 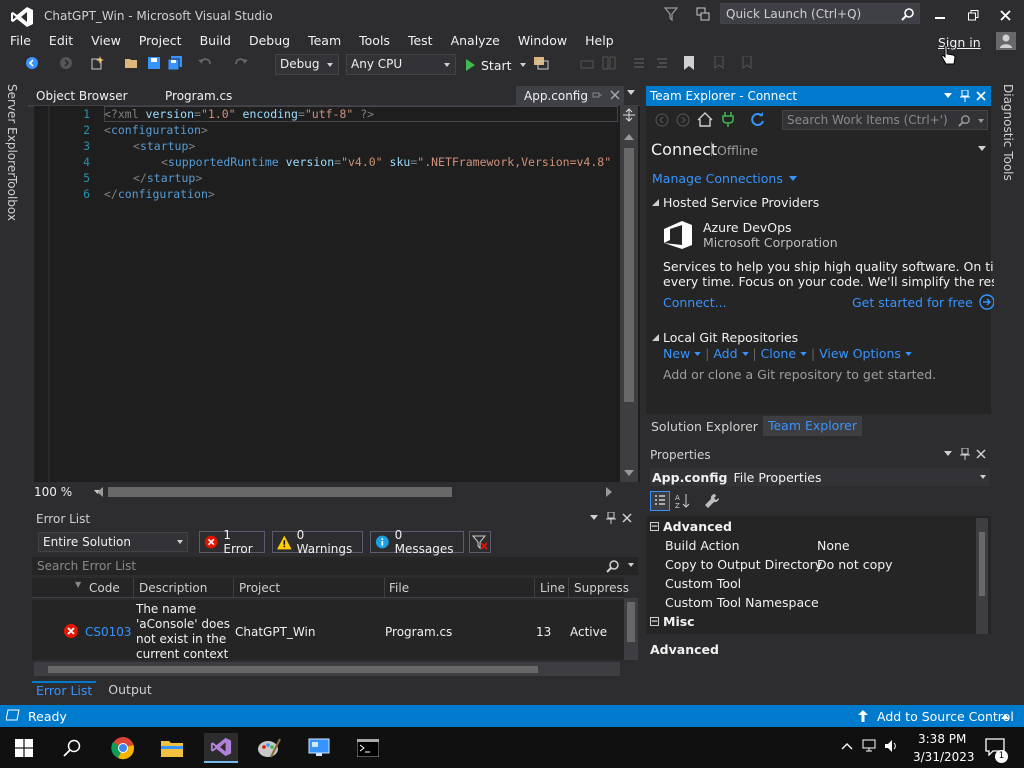 What do you see at coordinates (683, 120) in the screenshot?
I see `forward-icon` at bounding box center [683, 120].